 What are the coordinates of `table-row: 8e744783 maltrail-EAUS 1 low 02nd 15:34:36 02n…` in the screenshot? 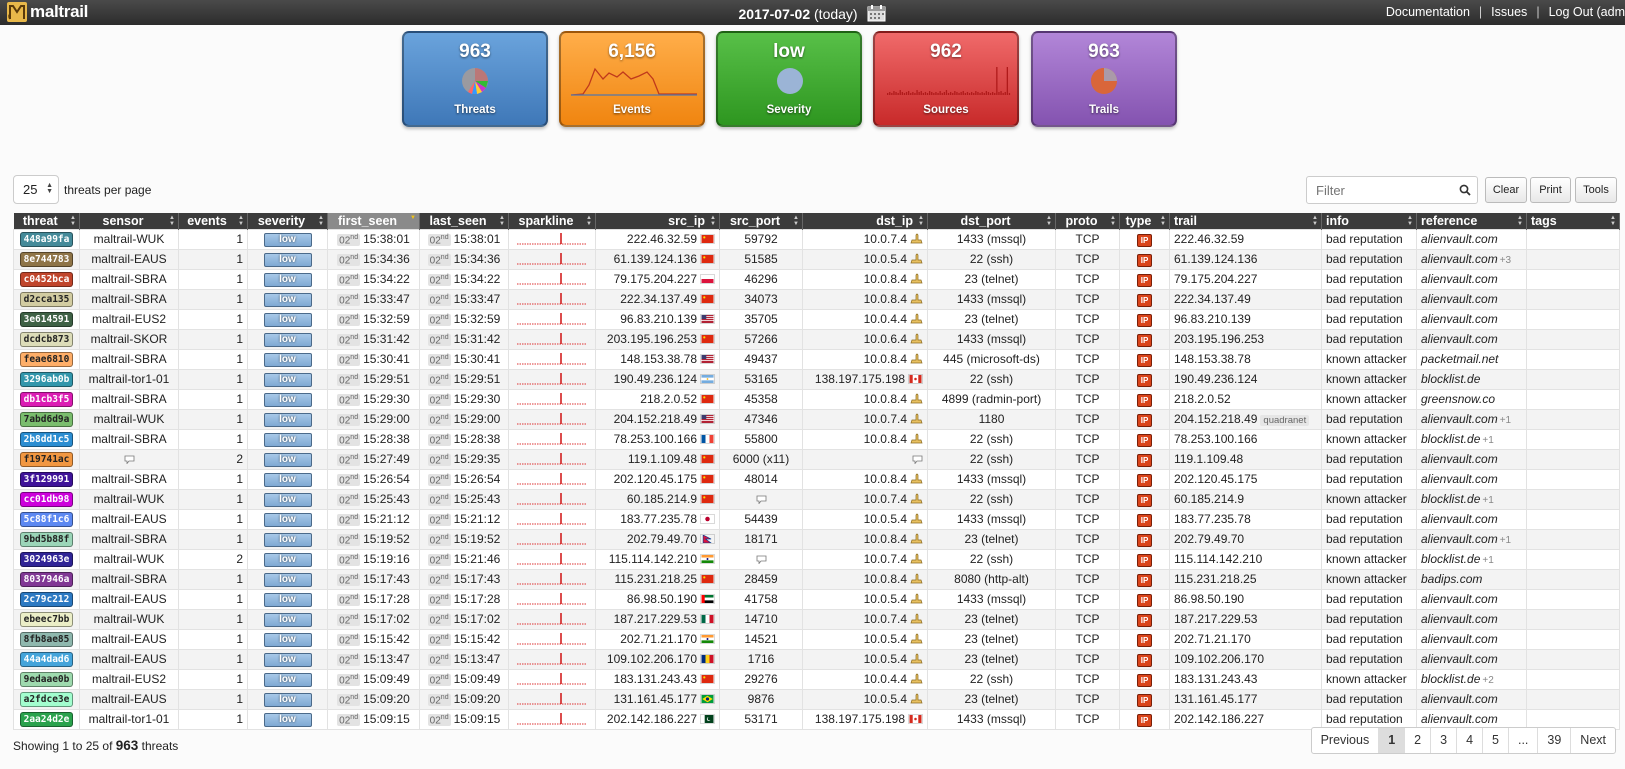 It's located at (816, 259).